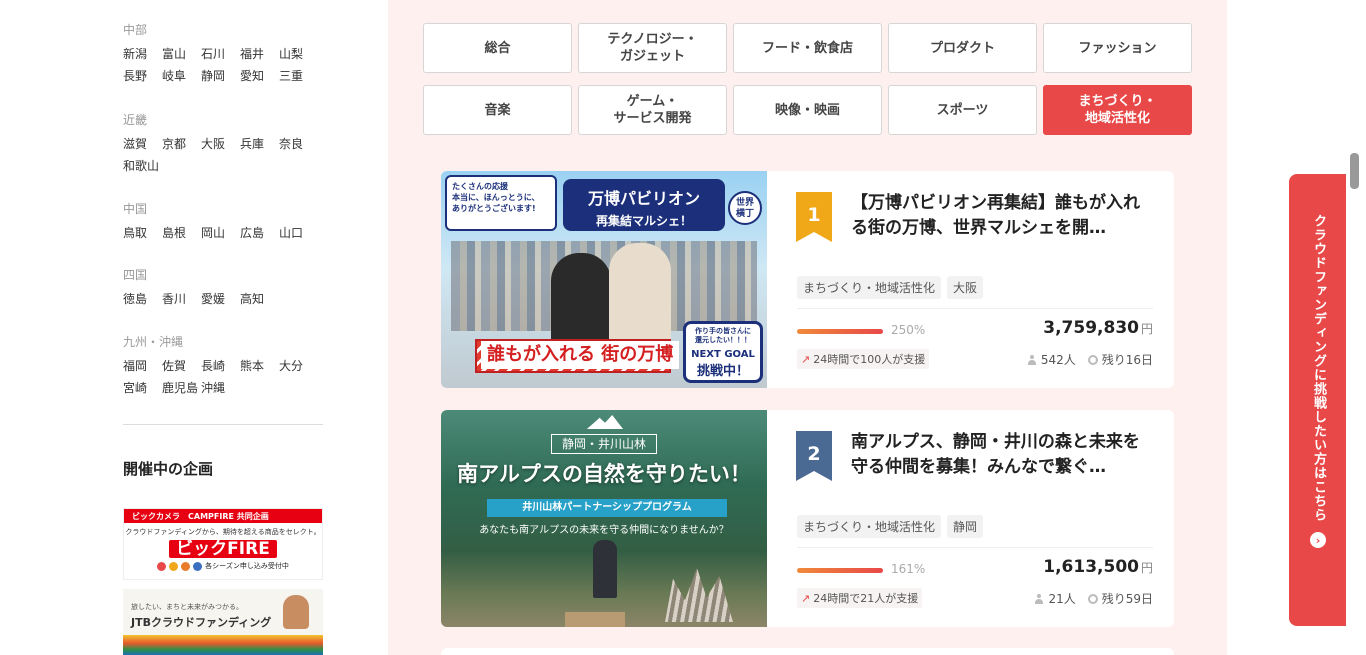 The image size is (1366, 655). I want to click on prefecture-row: 鳥取 島根 岡山 広島 山口, so click(223, 233).